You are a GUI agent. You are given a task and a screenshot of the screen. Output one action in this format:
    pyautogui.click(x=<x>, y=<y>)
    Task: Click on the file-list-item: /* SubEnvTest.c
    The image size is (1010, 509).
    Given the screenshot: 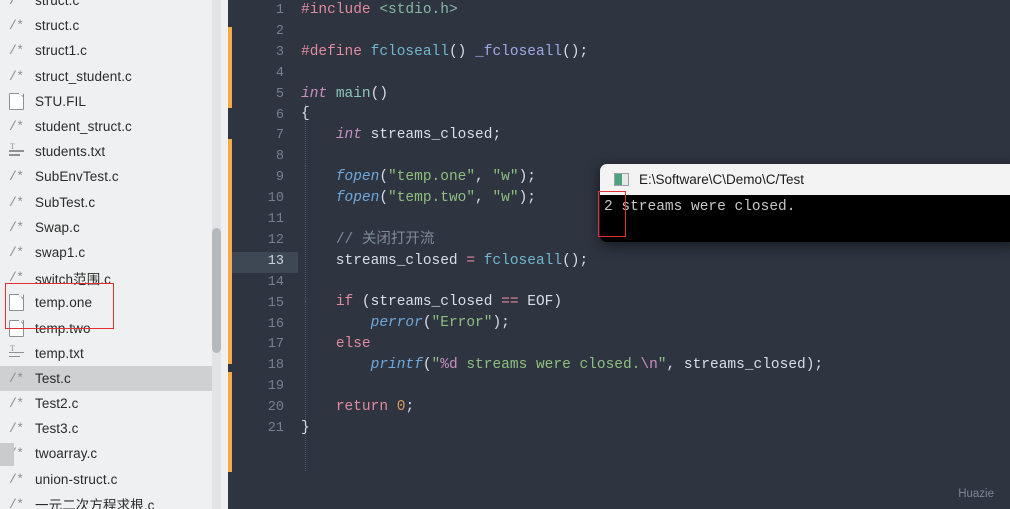 What is the action you would take?
    pyautogui.click(x=106, y=176)
    